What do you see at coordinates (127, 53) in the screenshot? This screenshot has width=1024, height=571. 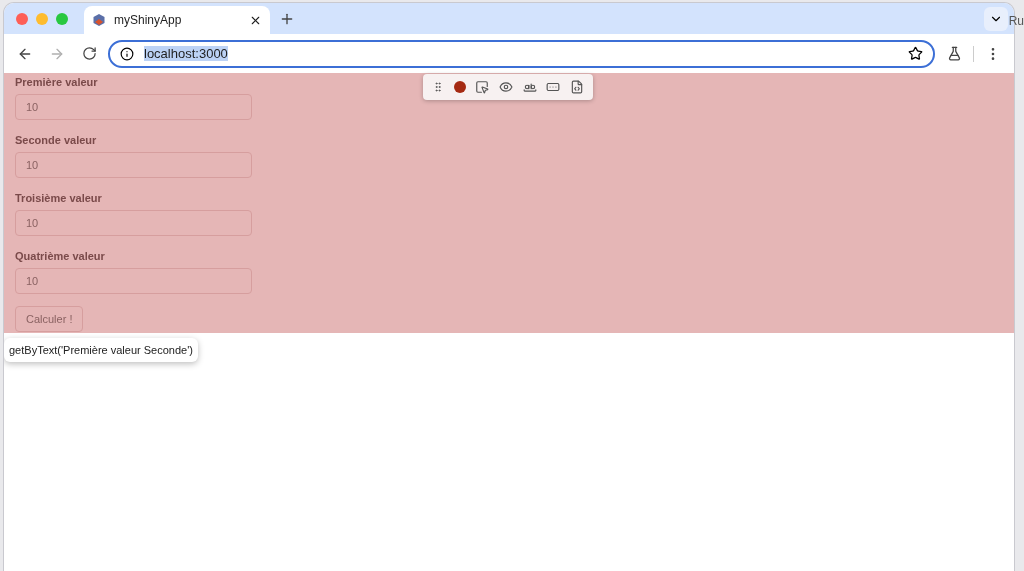 I see `info-icon` at bounding box center [127, 53].